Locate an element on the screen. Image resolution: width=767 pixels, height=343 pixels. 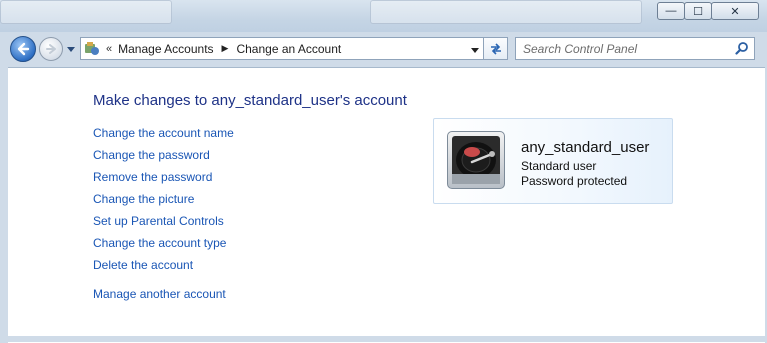
back-arrow-icon is located at coordinates (23, 49).